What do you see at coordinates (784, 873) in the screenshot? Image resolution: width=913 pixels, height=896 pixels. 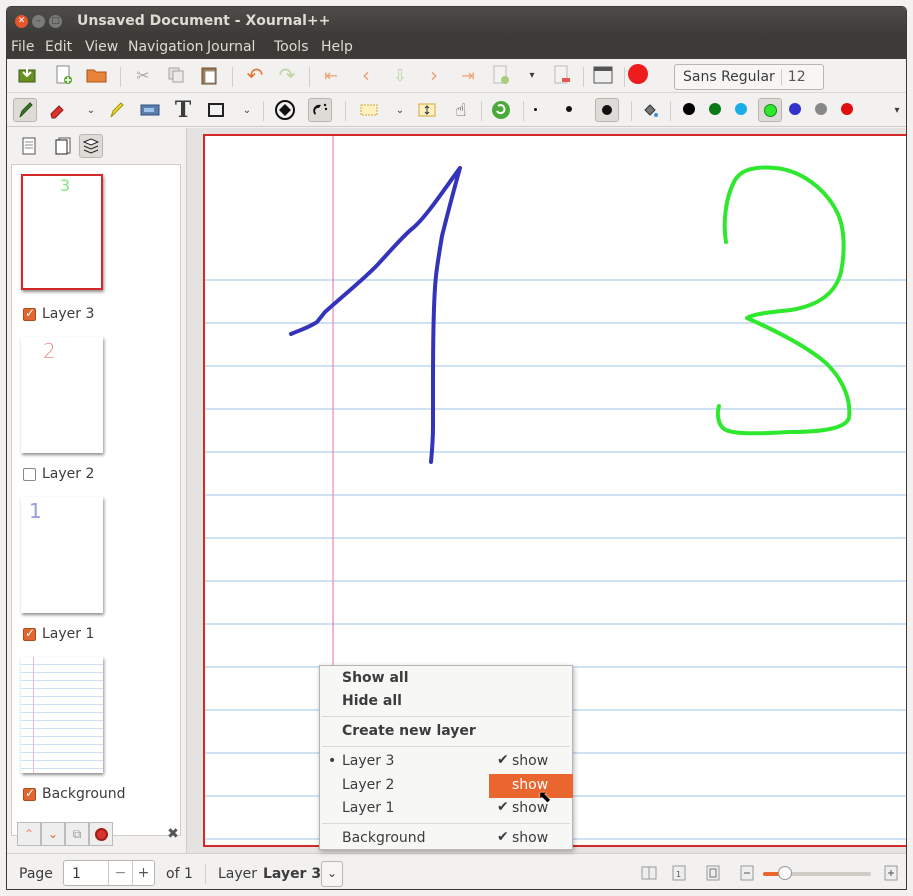 I see `zoom-slider-handle` at bounding box center [784, 873].